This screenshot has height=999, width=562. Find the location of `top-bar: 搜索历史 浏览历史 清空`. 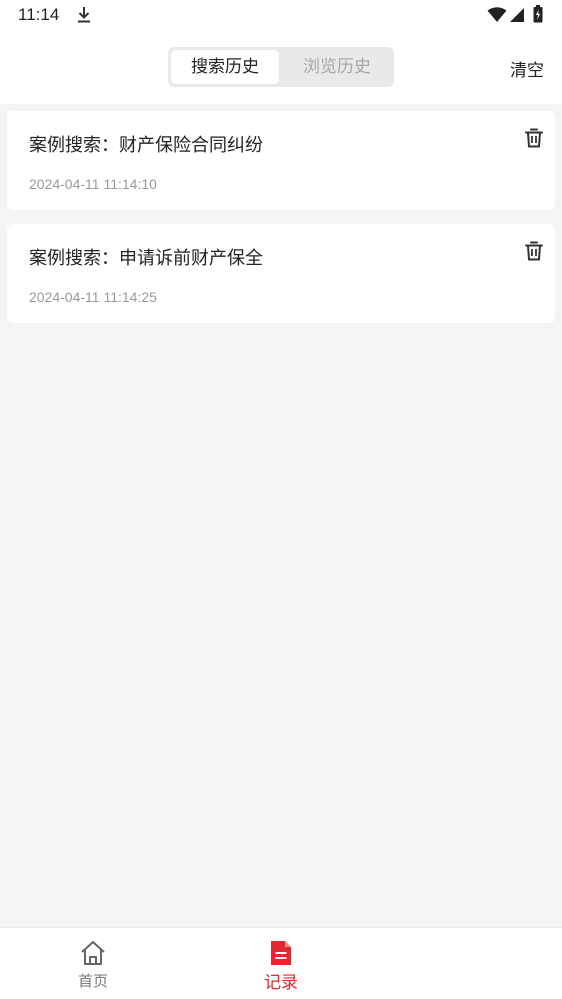

top-bar: 搜索历史 浏览历史 清空 is located at coordinates (281, 68).